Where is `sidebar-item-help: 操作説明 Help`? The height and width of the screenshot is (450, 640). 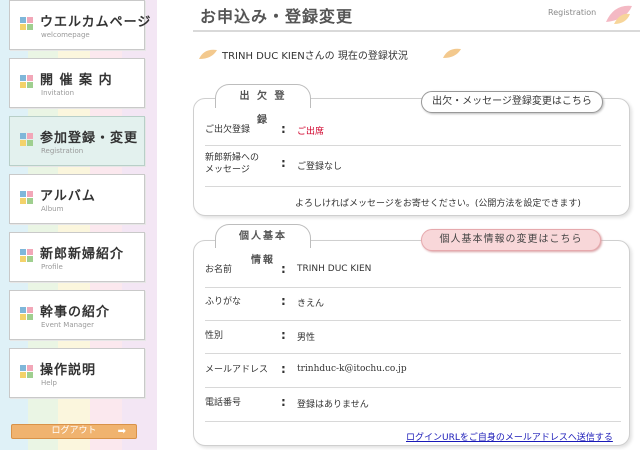
sidebar-item-help: 操作説明 Help is located at coordinates (77, 373).